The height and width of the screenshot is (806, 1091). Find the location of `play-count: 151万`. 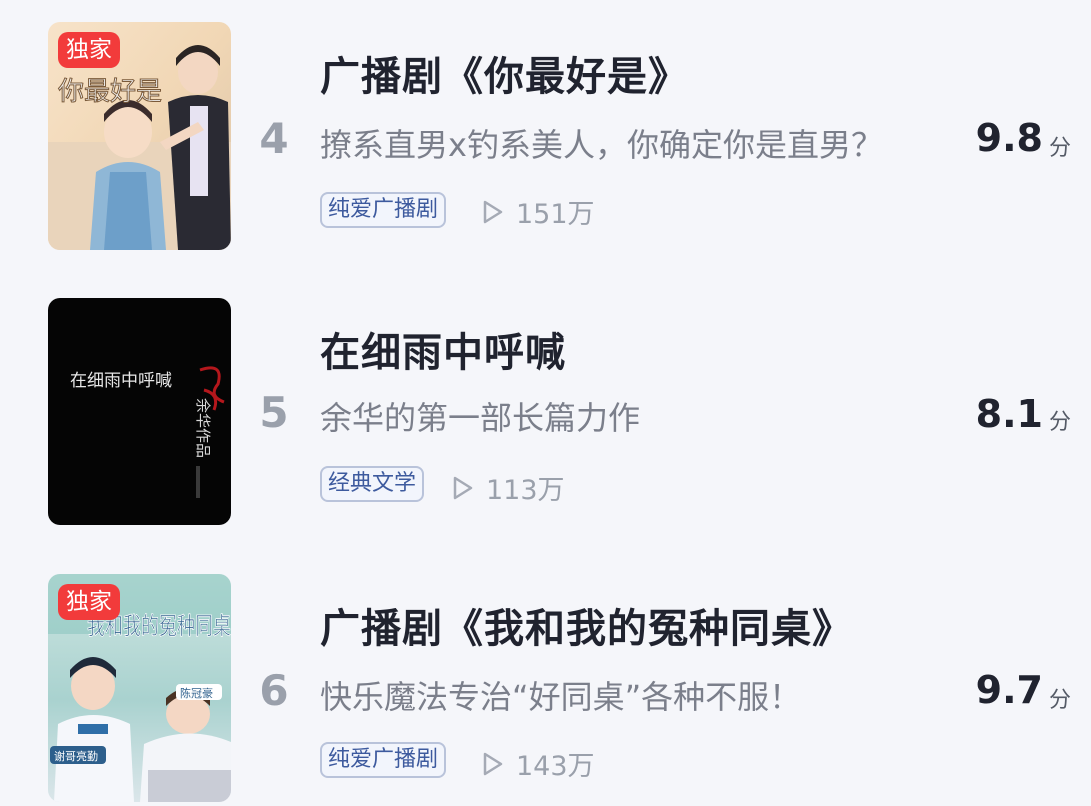

play-count: 151万 is located at coordinates (538, 211).